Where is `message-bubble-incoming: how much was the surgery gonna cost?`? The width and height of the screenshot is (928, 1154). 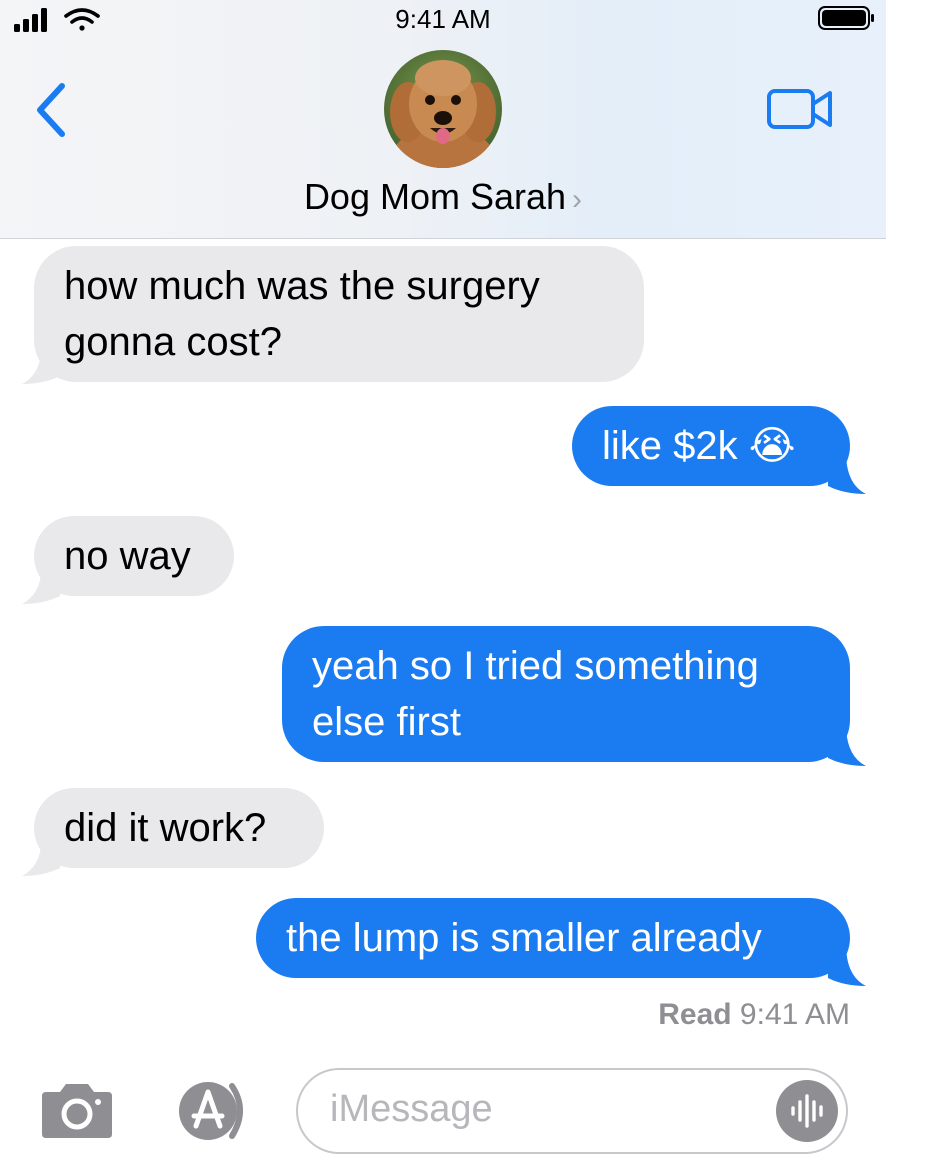
message-bubble-incoming: how much was the surgery gonna cost? is located at coordinates (339, 314).